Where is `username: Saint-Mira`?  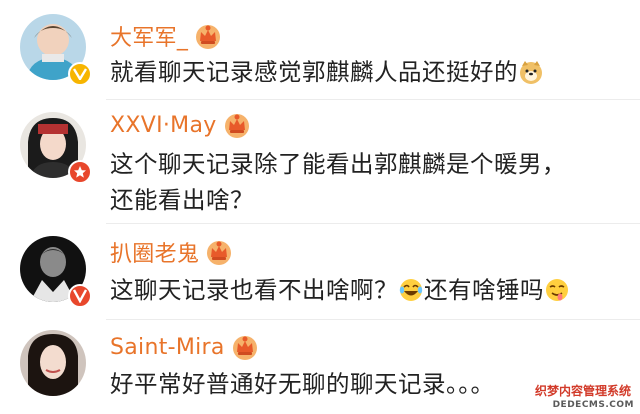 username: Saint-Mira is located at coordinates (167, 347).